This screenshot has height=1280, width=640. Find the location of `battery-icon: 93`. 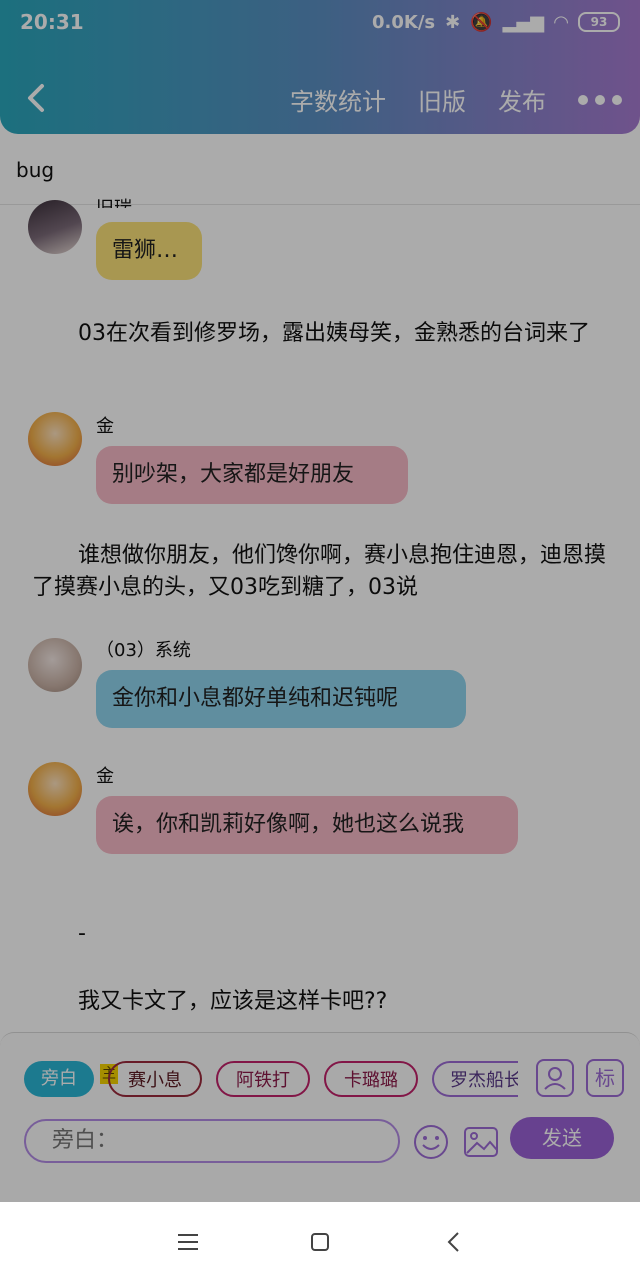

battery-icon: 93 is located at coordinates (599, 22).